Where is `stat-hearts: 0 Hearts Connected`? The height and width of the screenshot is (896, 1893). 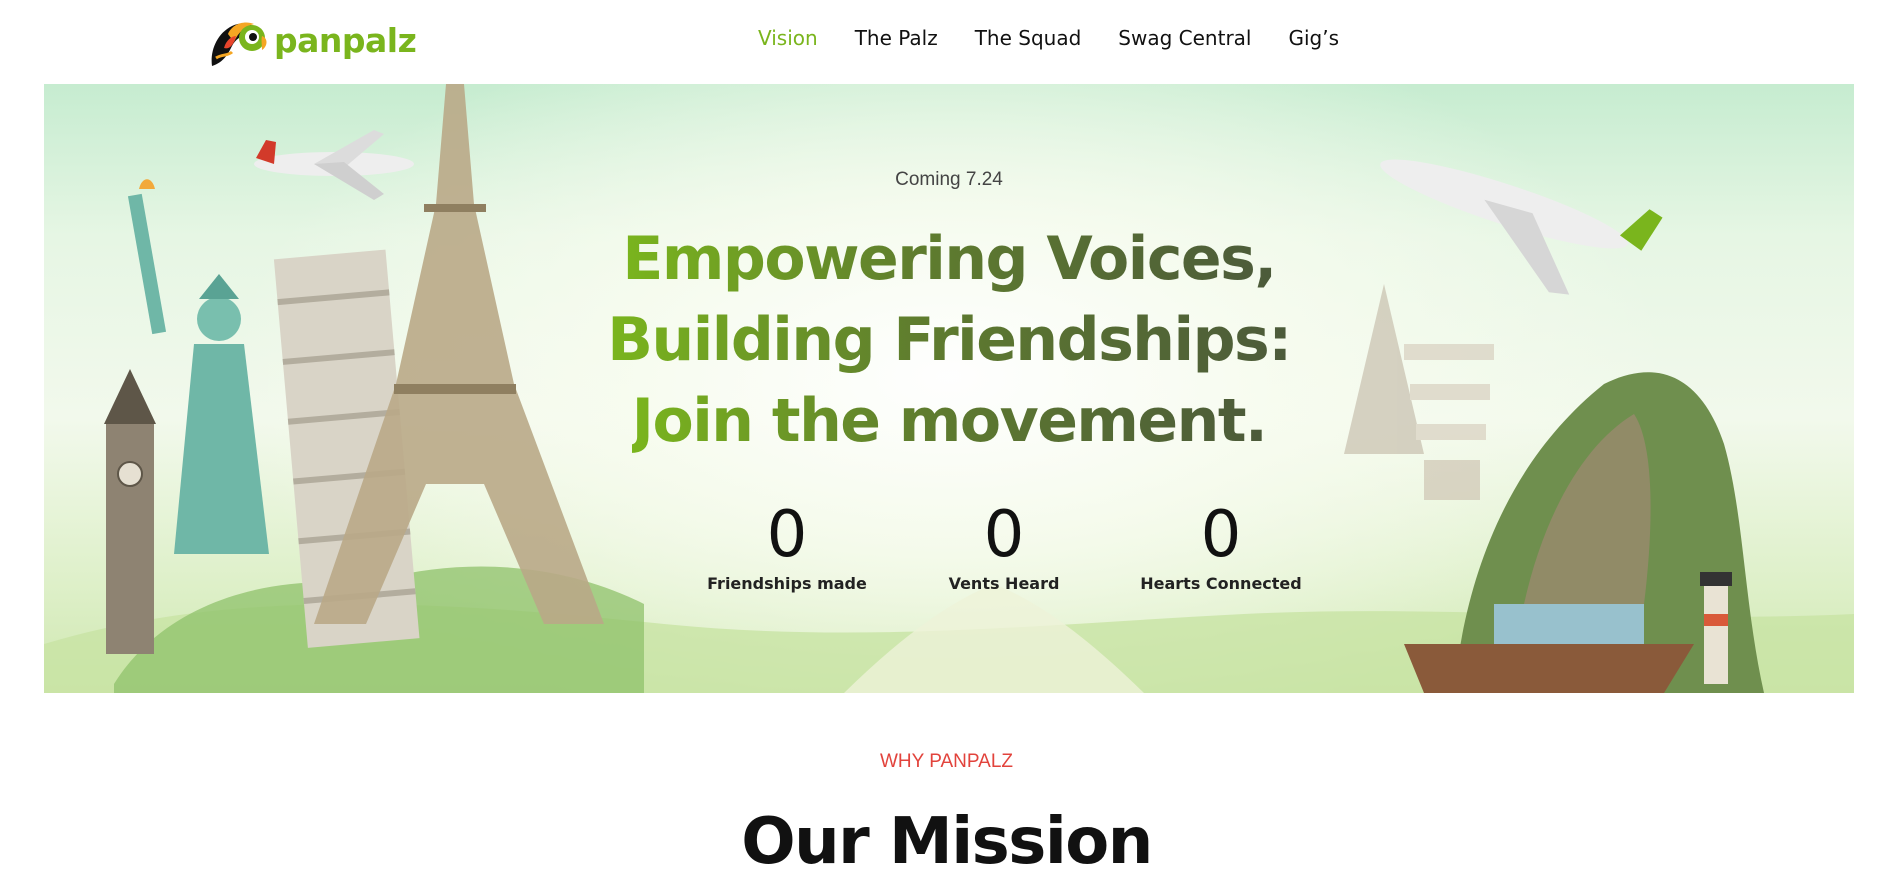 stat-hearts: 0 Hearts Connected is located at coordinates (1221, 547).